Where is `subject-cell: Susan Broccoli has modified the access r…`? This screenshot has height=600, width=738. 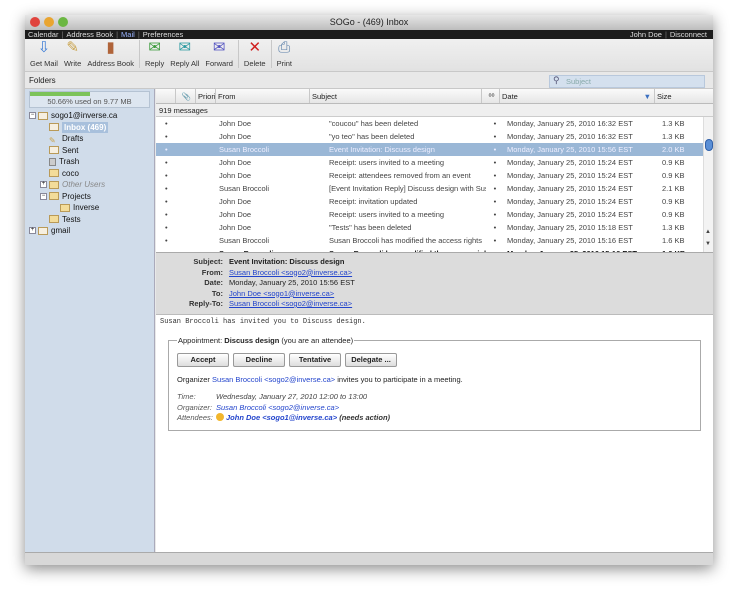
subject-cell: Susan Broccoli has modified the access r… is located at coordinates (405, 240).